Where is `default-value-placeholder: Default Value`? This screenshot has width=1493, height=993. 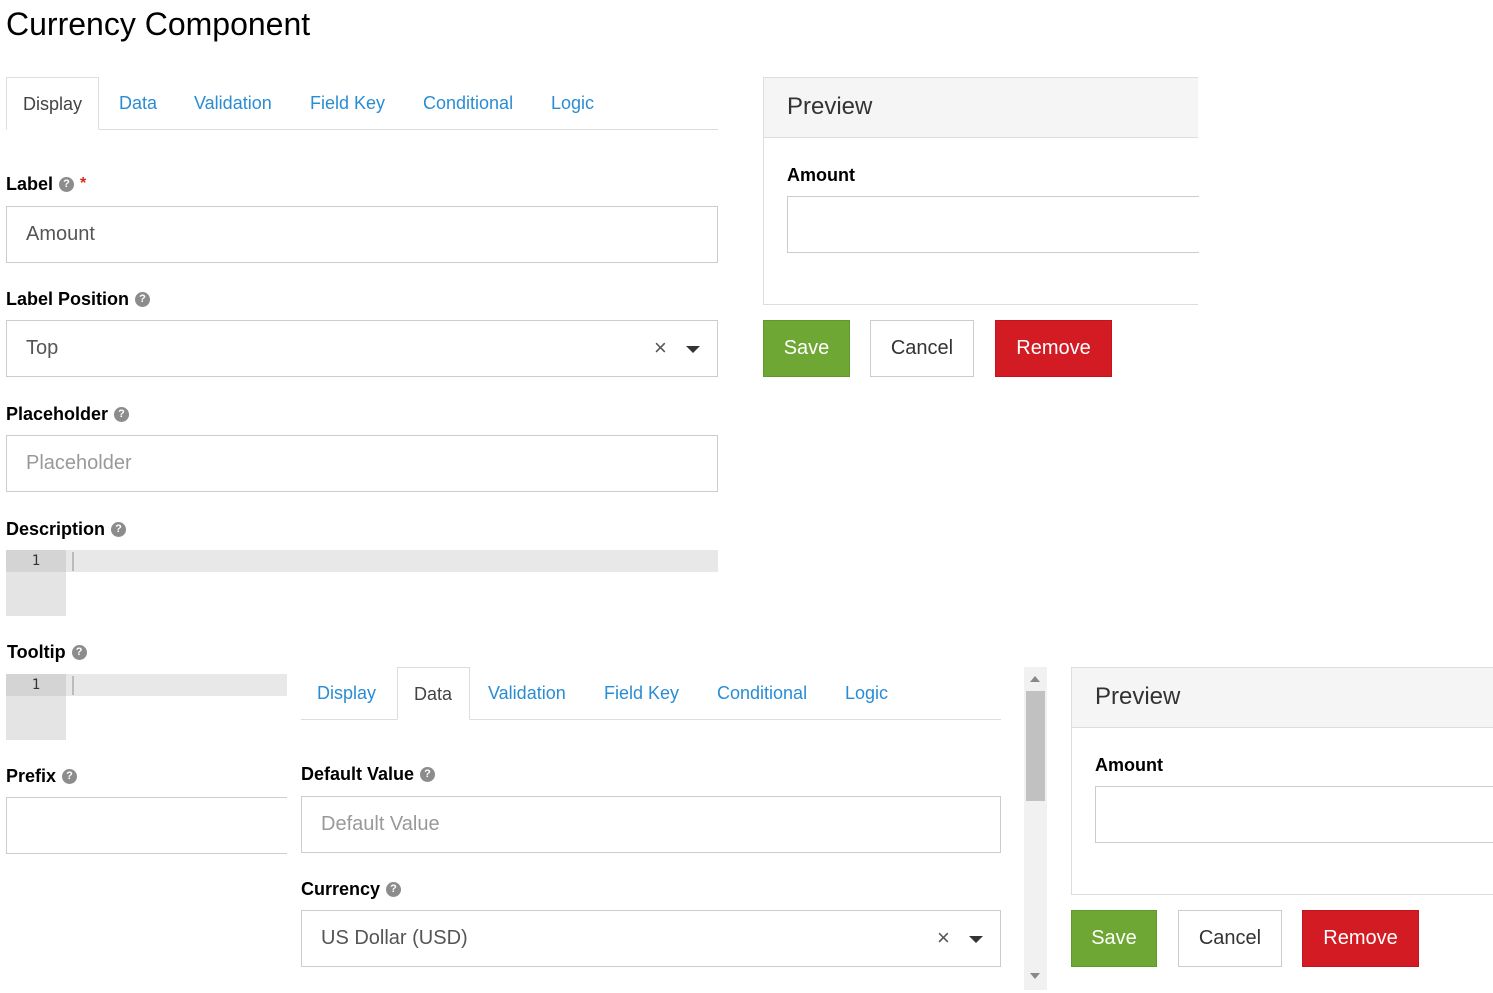 default-value-placeholder: Default Value is located at coordinates (380, 824).